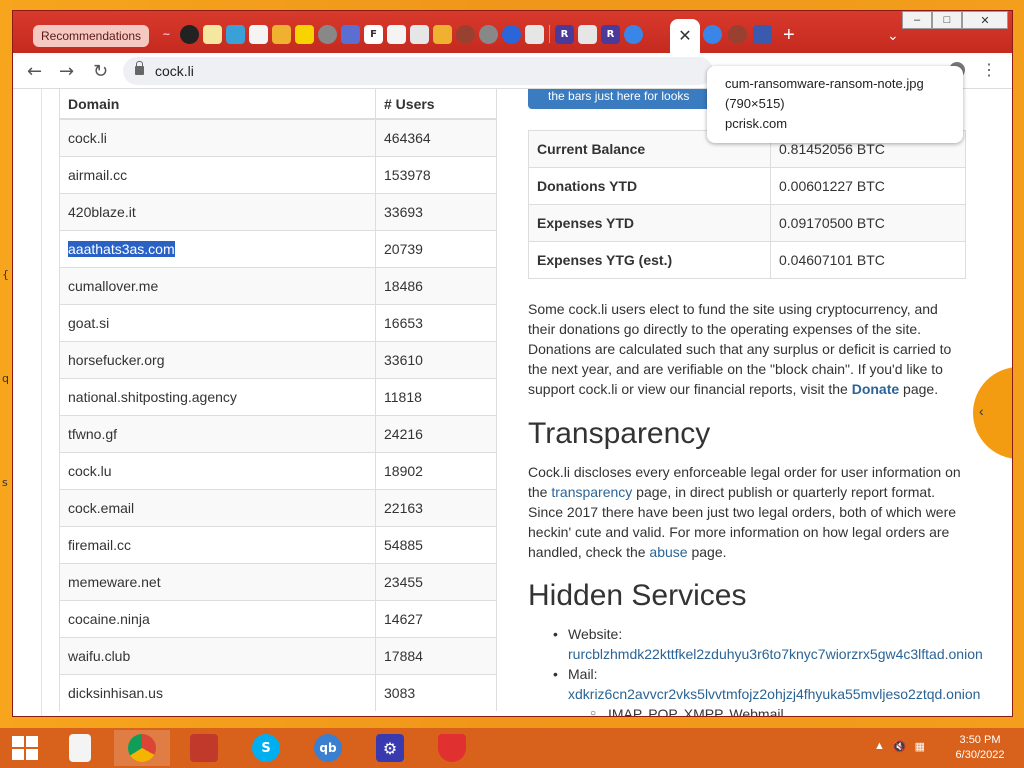  I want to click on shield-icon, so click(452, 748).